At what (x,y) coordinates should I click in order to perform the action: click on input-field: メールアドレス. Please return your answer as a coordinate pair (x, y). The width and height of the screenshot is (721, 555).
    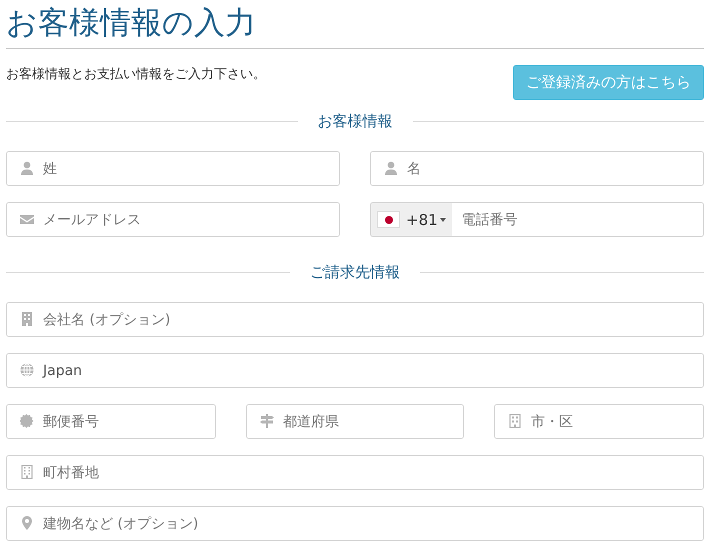
    Looking at the image, I should click on (173, 219).